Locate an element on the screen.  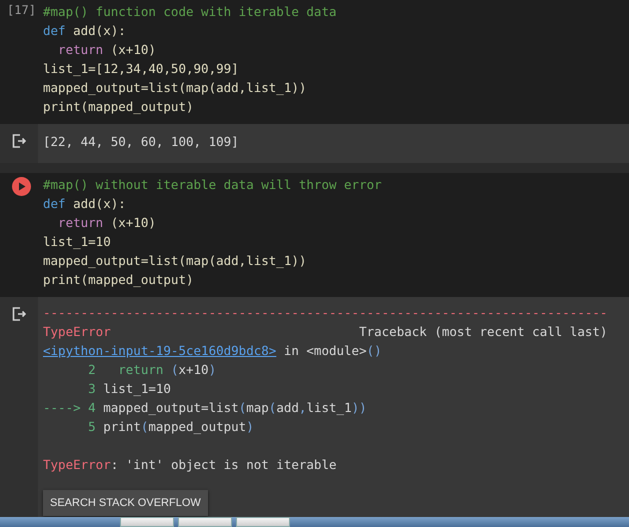
code-line: #map() function code with iterable data is located at coordinates (189, 12).